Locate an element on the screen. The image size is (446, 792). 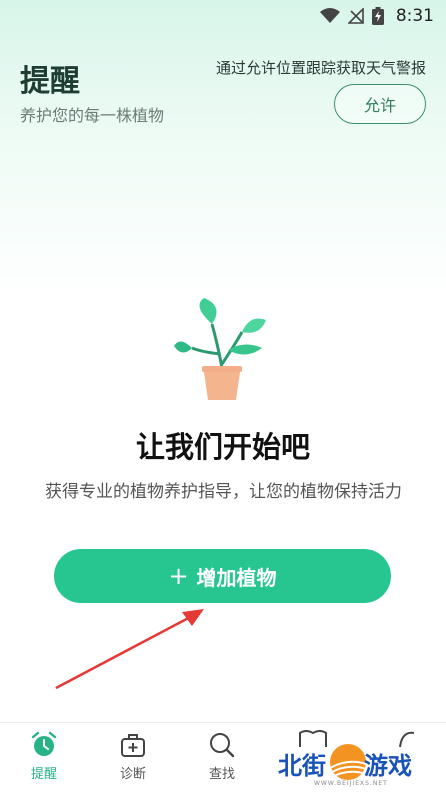
battery-charging-icon is located at coordinates (377, 16).